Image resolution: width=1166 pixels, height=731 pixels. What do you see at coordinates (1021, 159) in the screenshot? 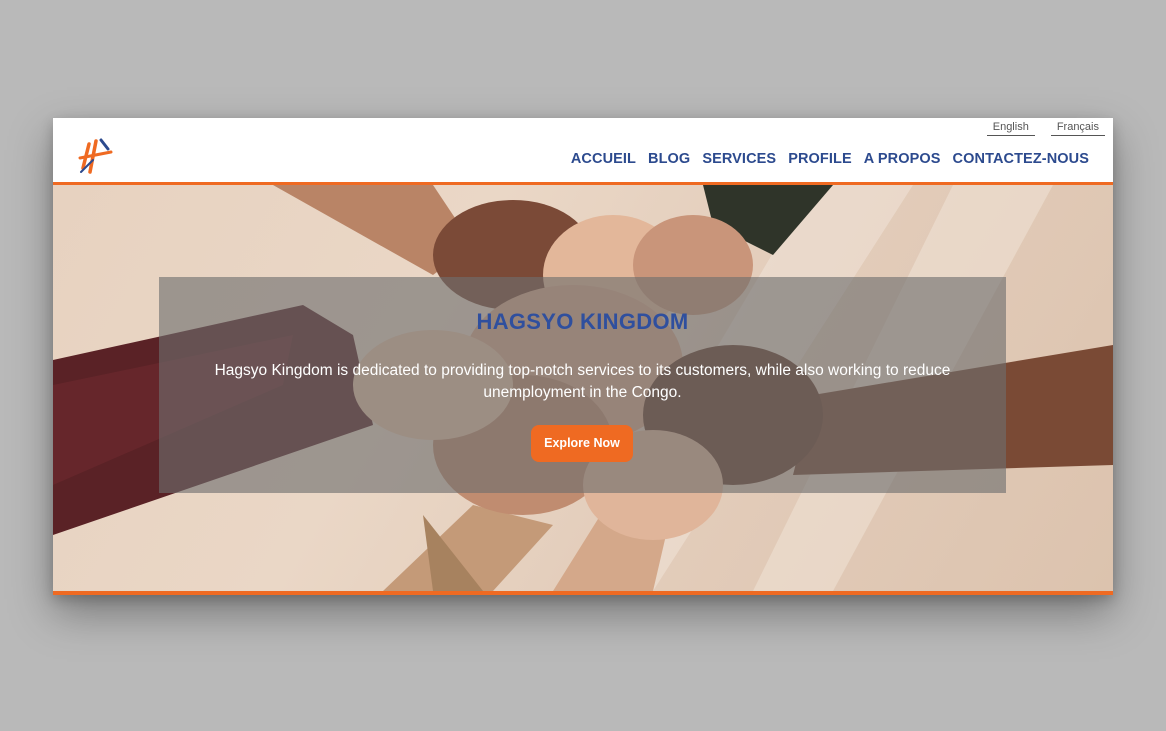
I see `nav-item-contactez-nous: CONTACTEZ-NOUS` at bounding box center [1021, 159].